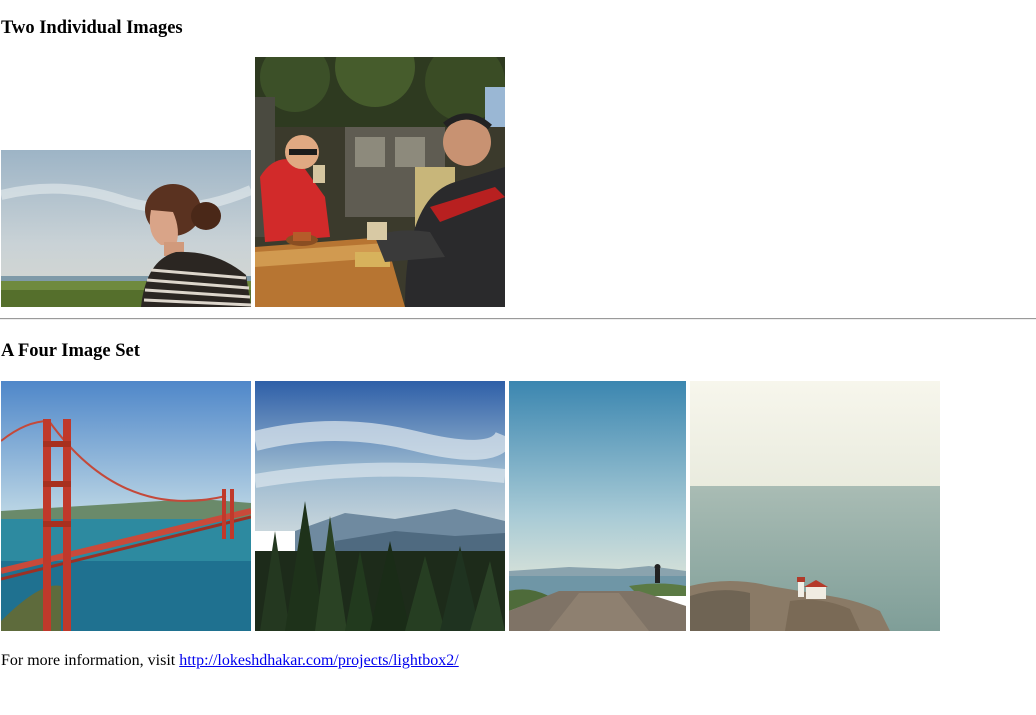  I want to click on photo-forest-mountains-icon, so click(380, 506).